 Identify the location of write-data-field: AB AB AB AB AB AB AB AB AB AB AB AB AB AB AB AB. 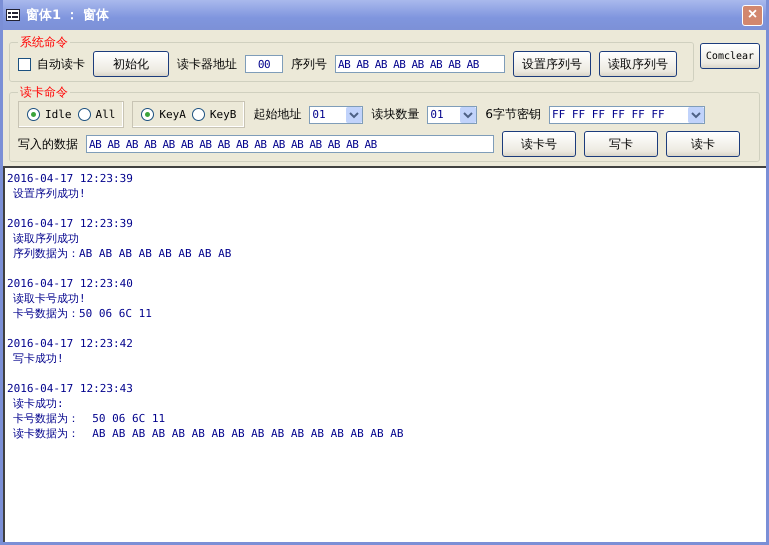
(290, 144).